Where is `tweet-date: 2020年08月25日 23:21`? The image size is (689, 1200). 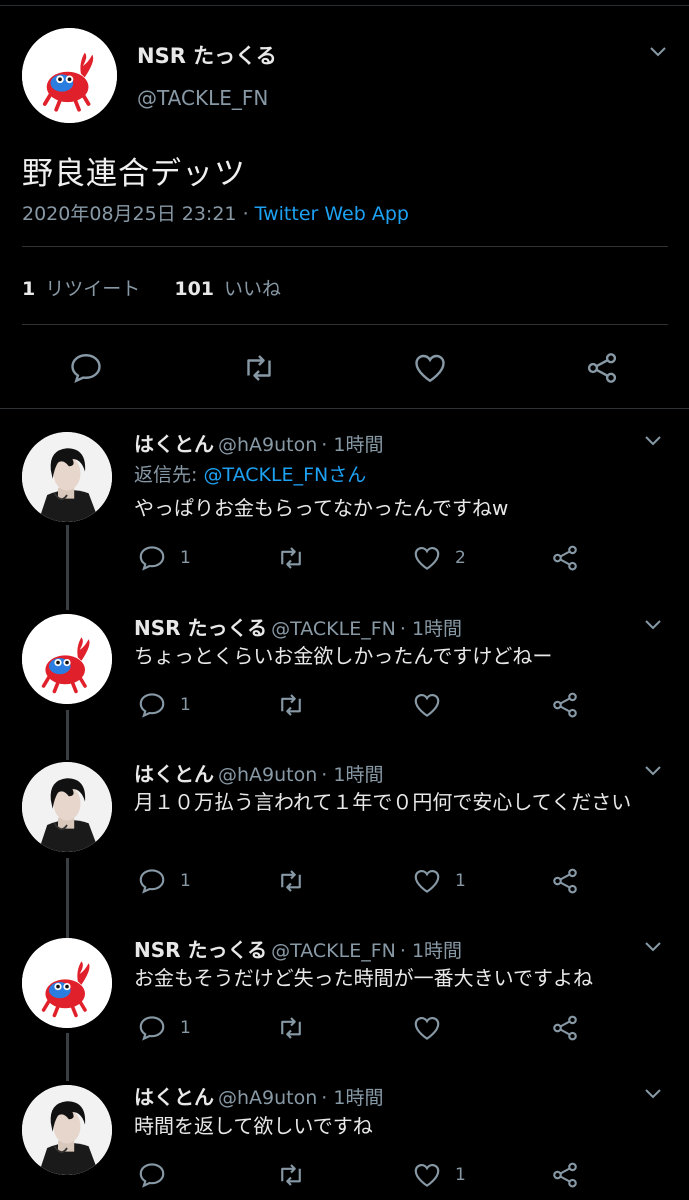 tweet-date: 2020年08月25日 23:21 is located at coordinates (129, 214).